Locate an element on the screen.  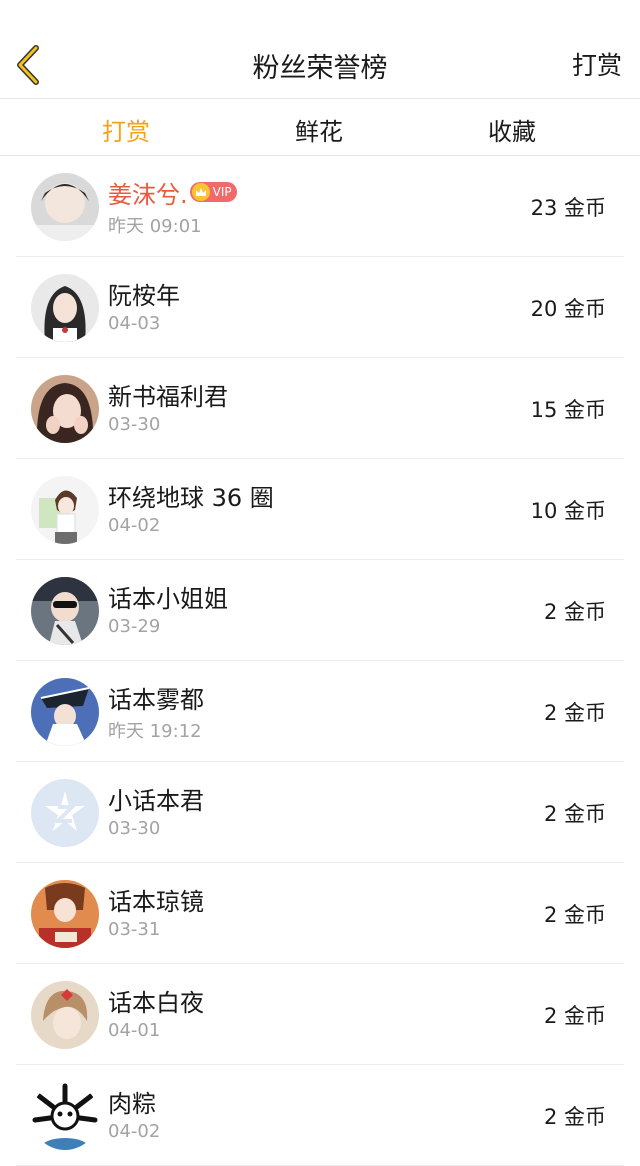
list-item: 阮桉年 04-03 20 金币 is located at coordinates (320, 307).